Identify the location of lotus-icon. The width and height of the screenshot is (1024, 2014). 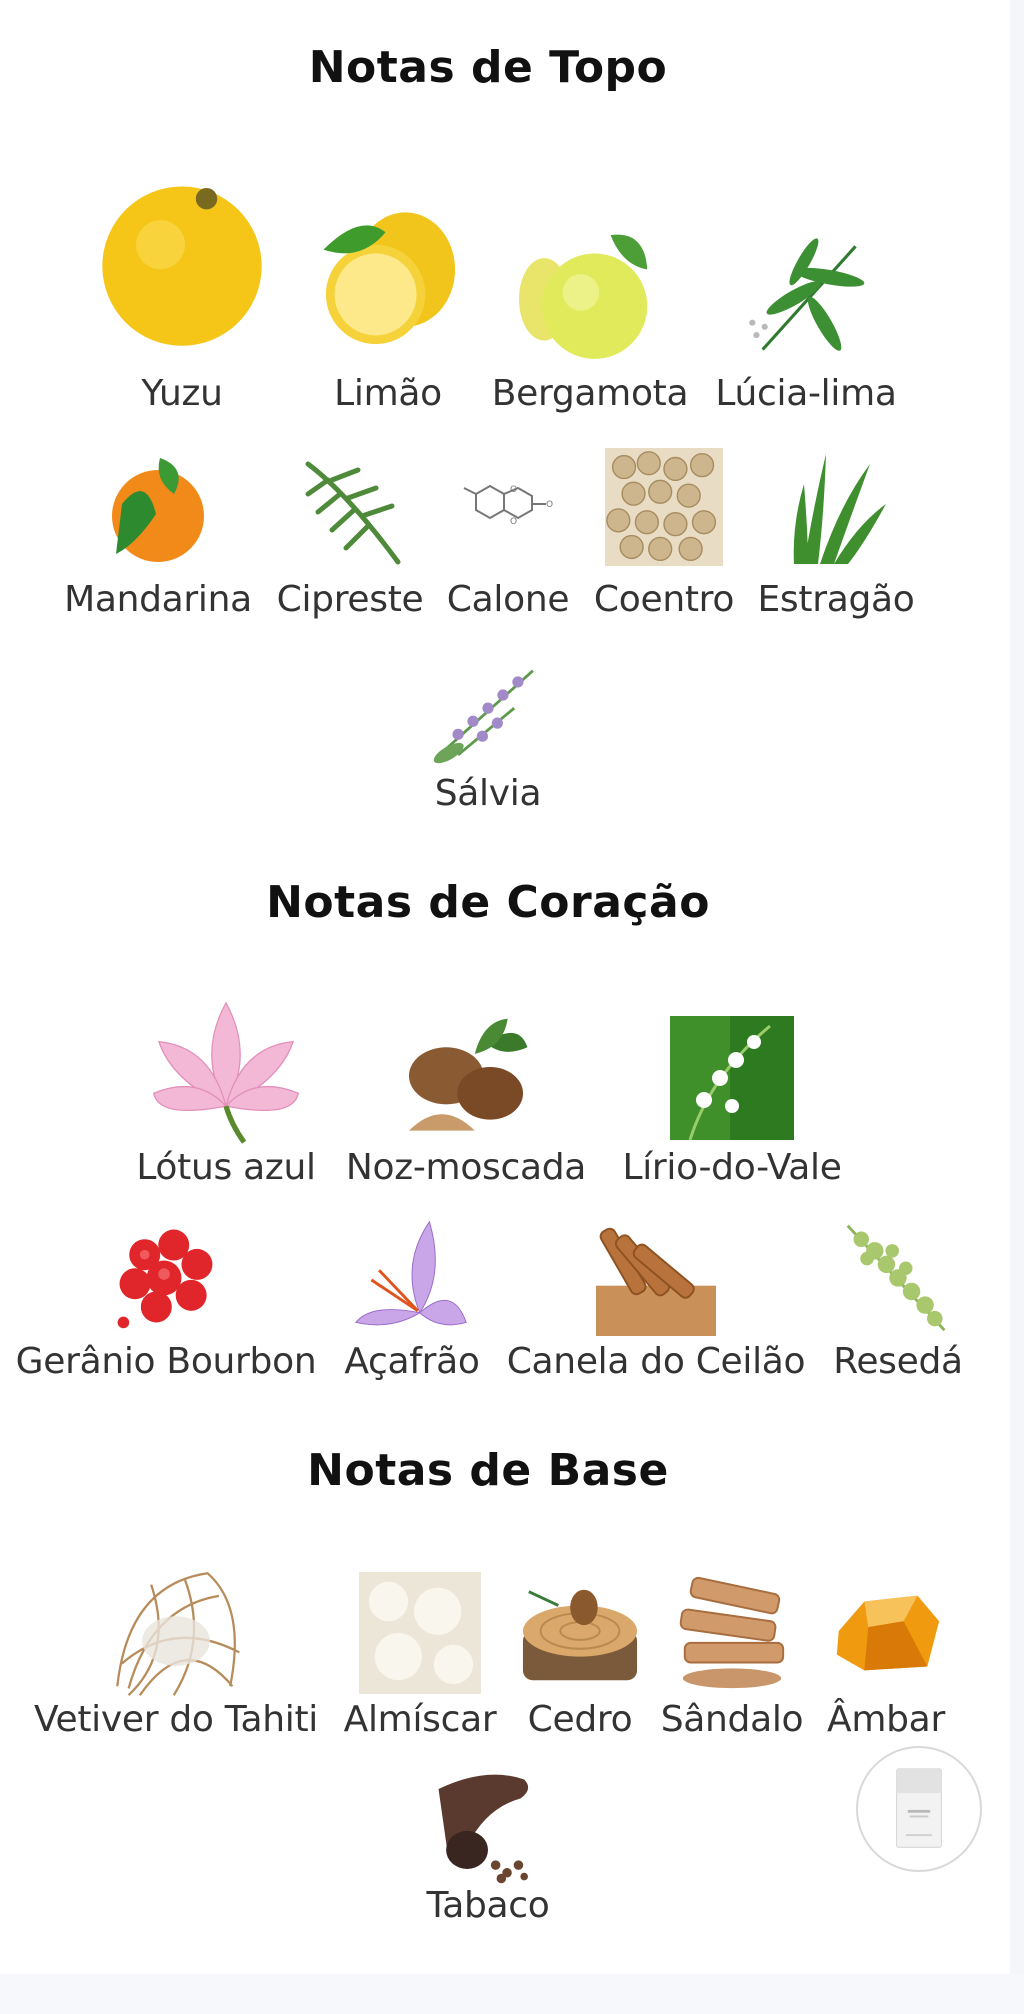
(226, 1070).